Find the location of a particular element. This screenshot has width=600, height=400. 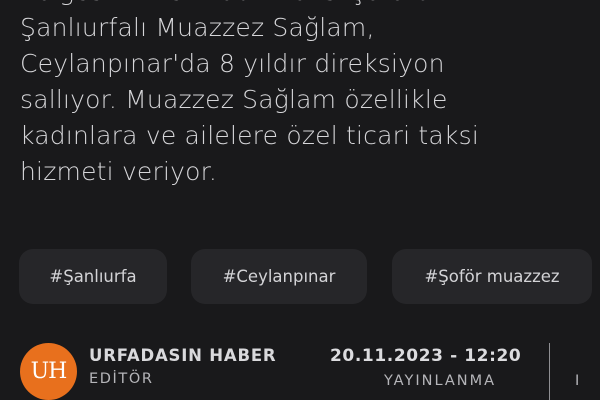

tag-list: #Şanlıurfa #Ceylanpınar #Şoför muazzez is located at coordinates (309, 276).